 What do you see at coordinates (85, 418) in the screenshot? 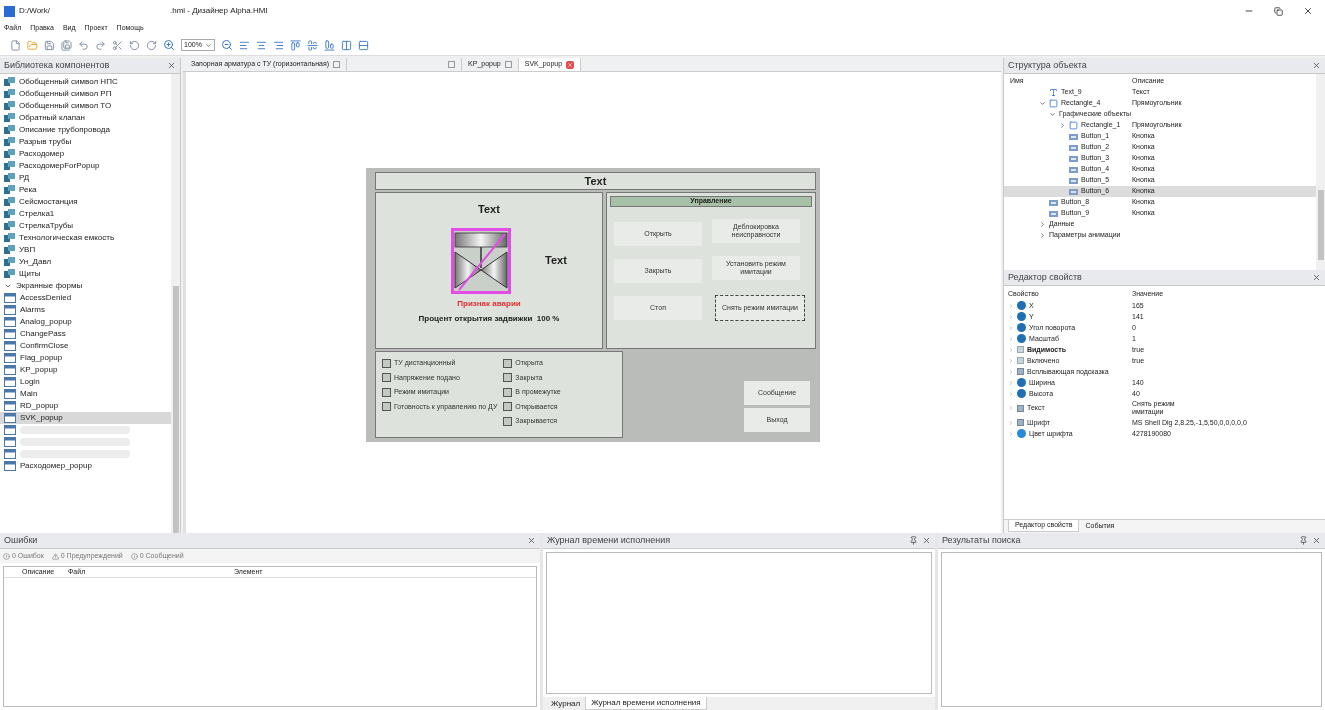
I see `library-item: SVK_popup` at bounding box center [85, 418].